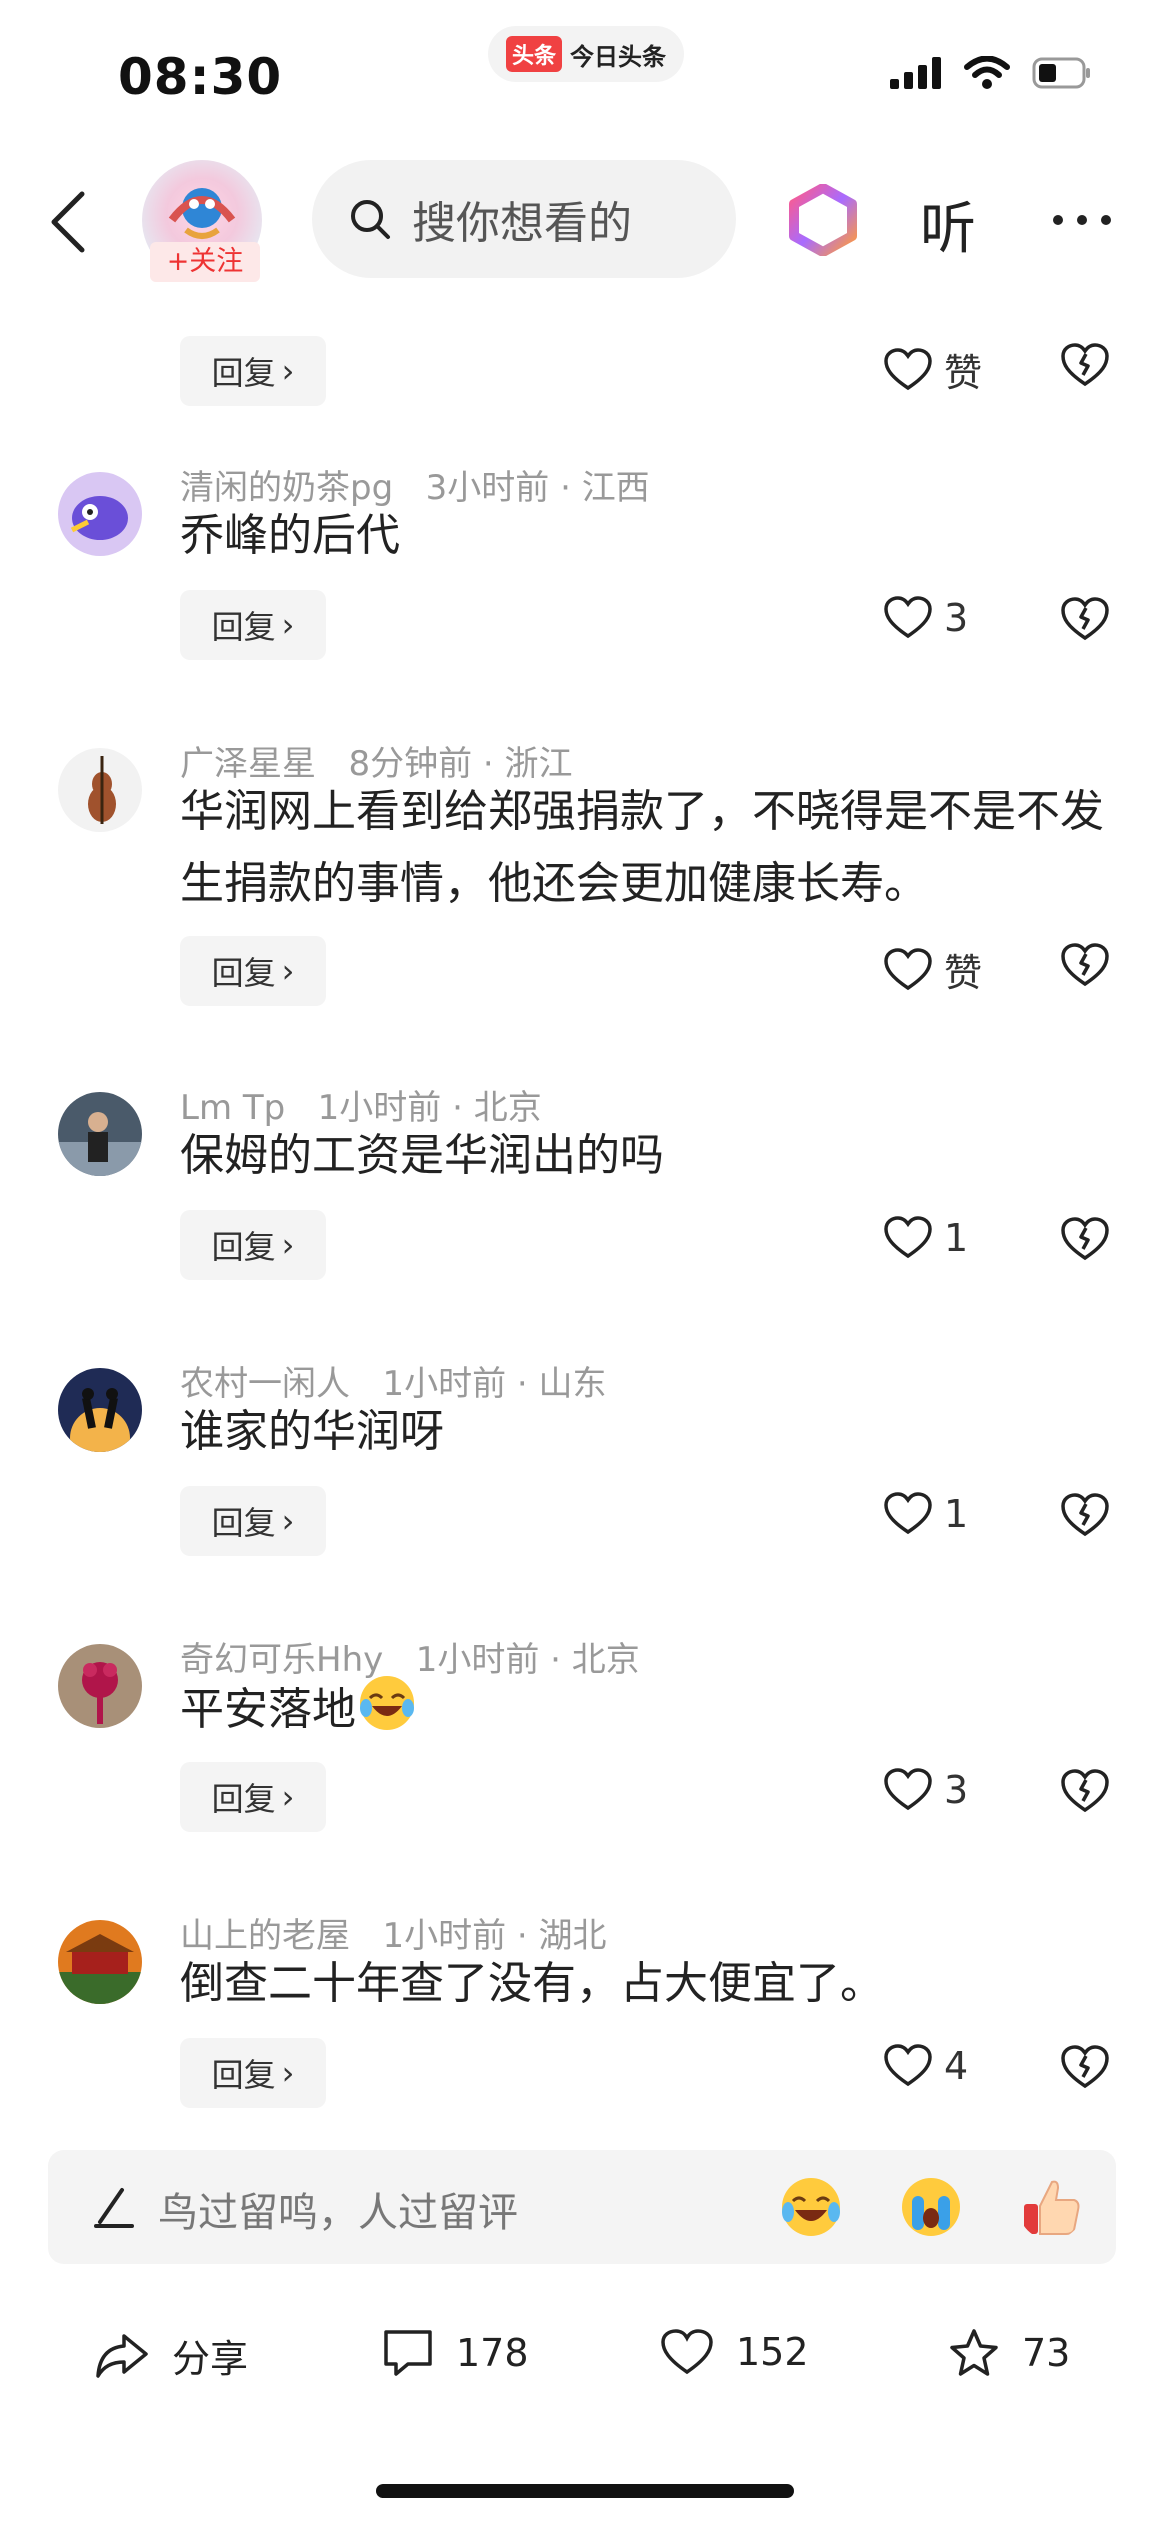 The image size is (1170, 2532). I want to click on author-avatar: +关注, so click(202, 221).